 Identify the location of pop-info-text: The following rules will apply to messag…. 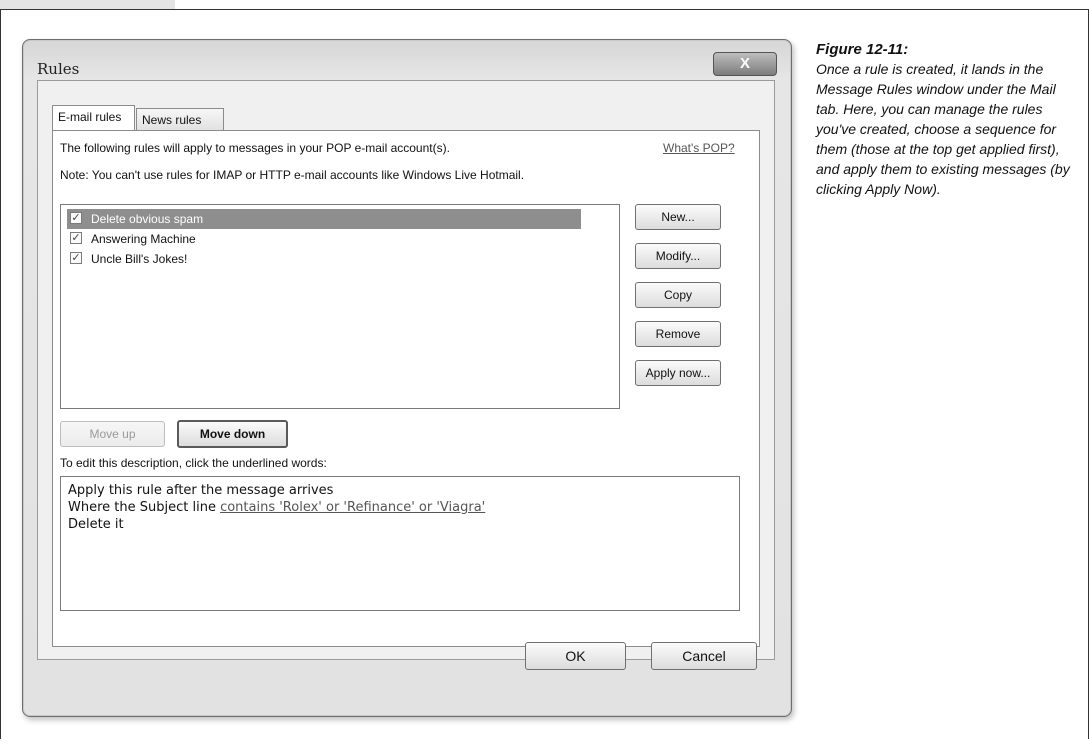
(255, 148).